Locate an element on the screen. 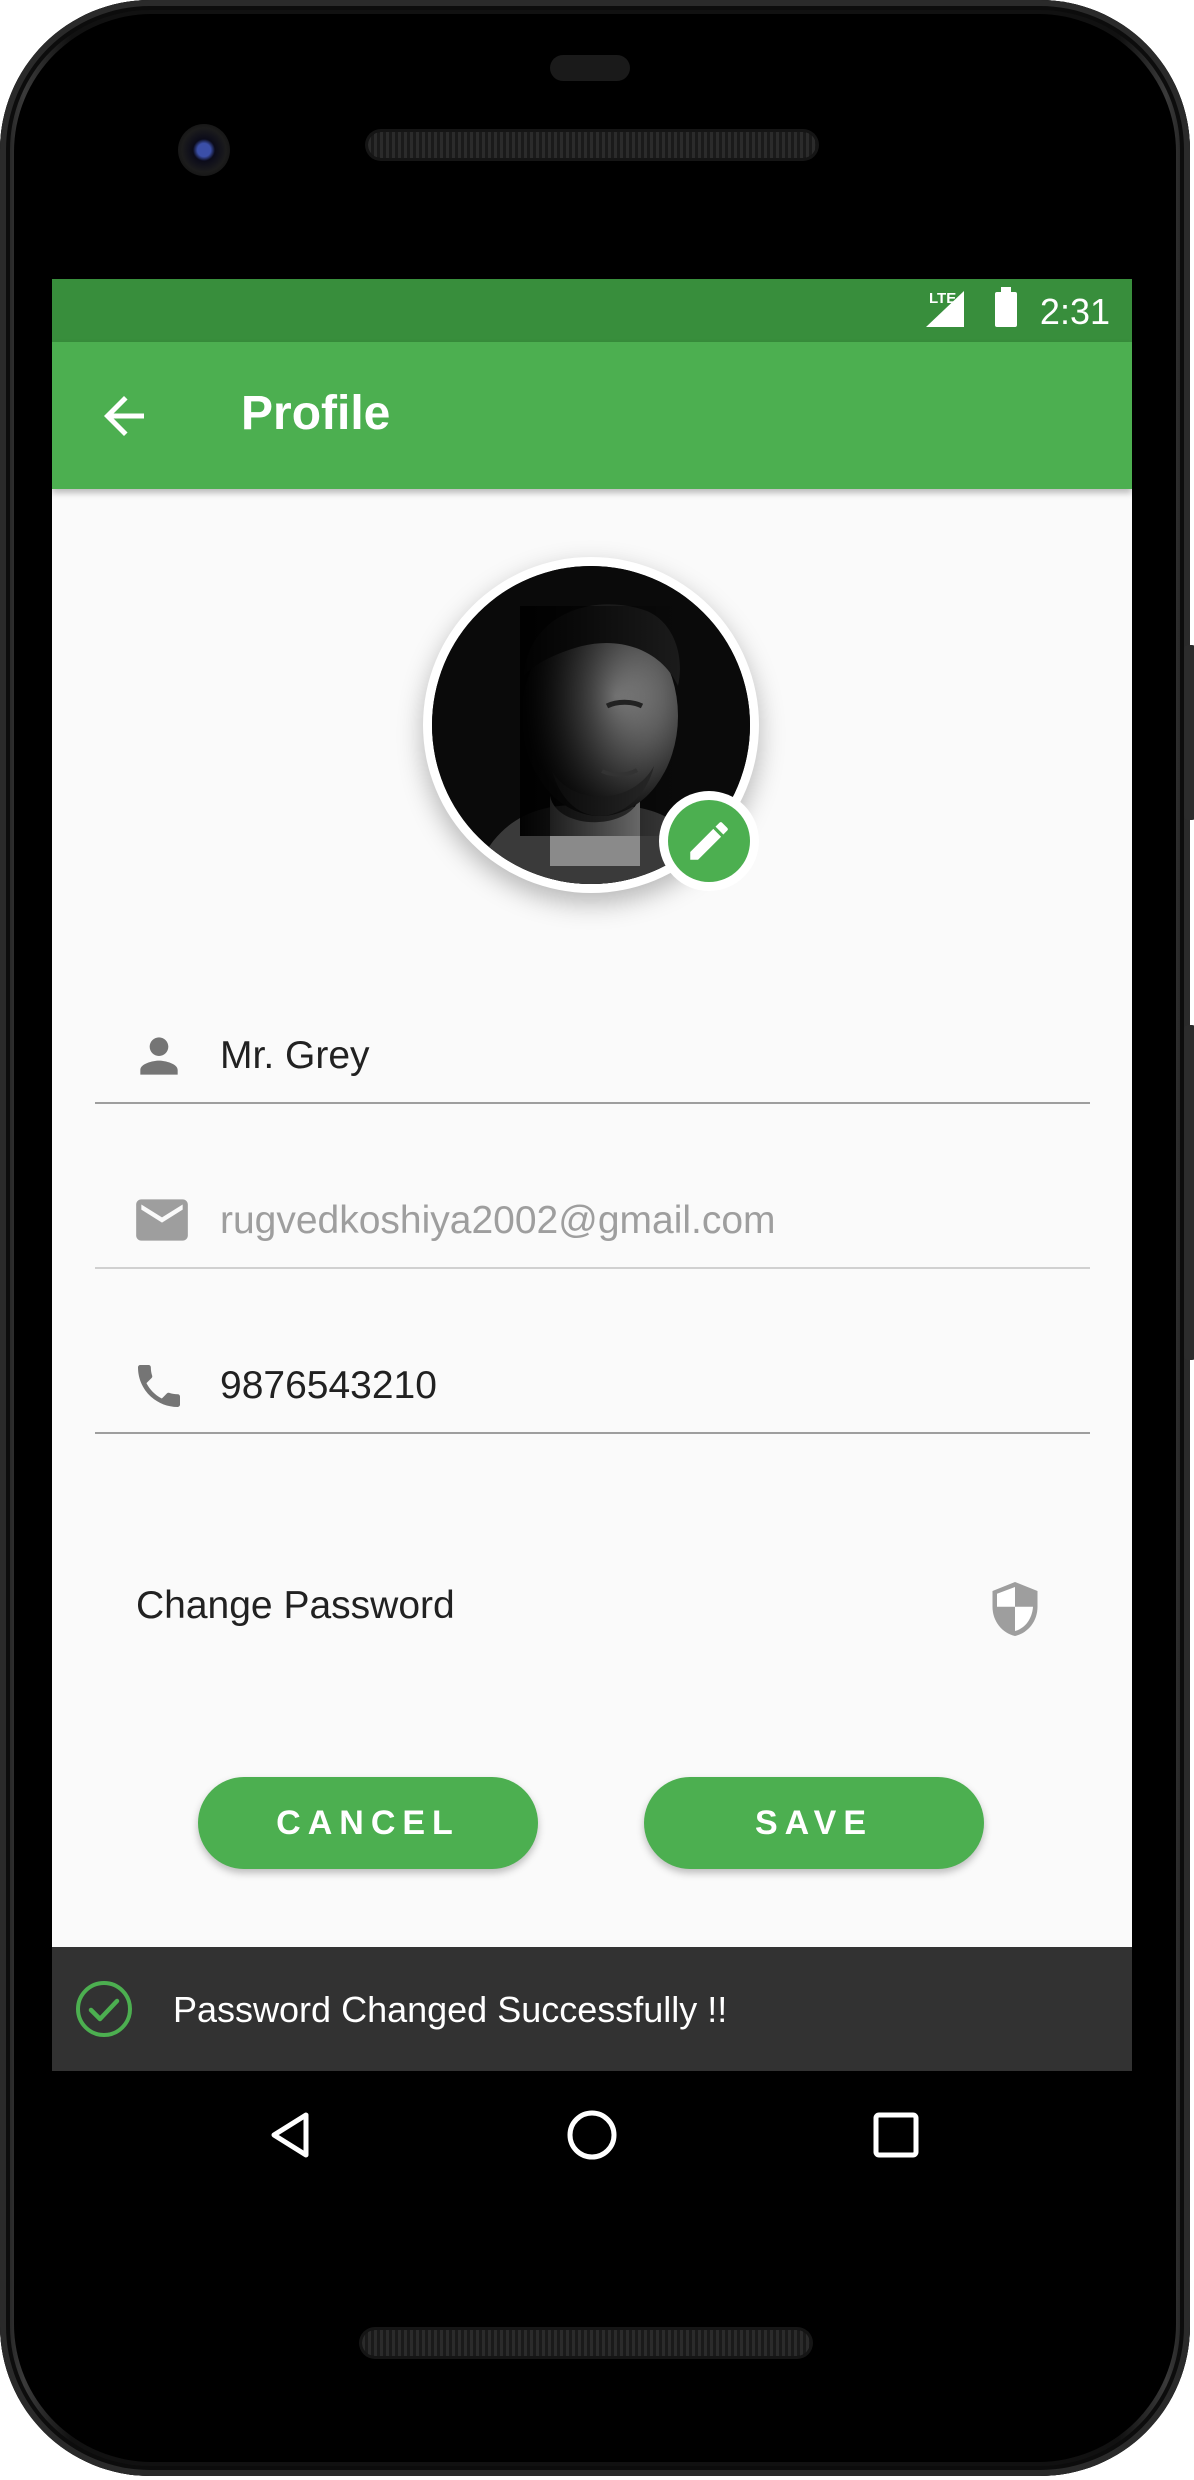  email-icon is located at coordinates (162, 1220).